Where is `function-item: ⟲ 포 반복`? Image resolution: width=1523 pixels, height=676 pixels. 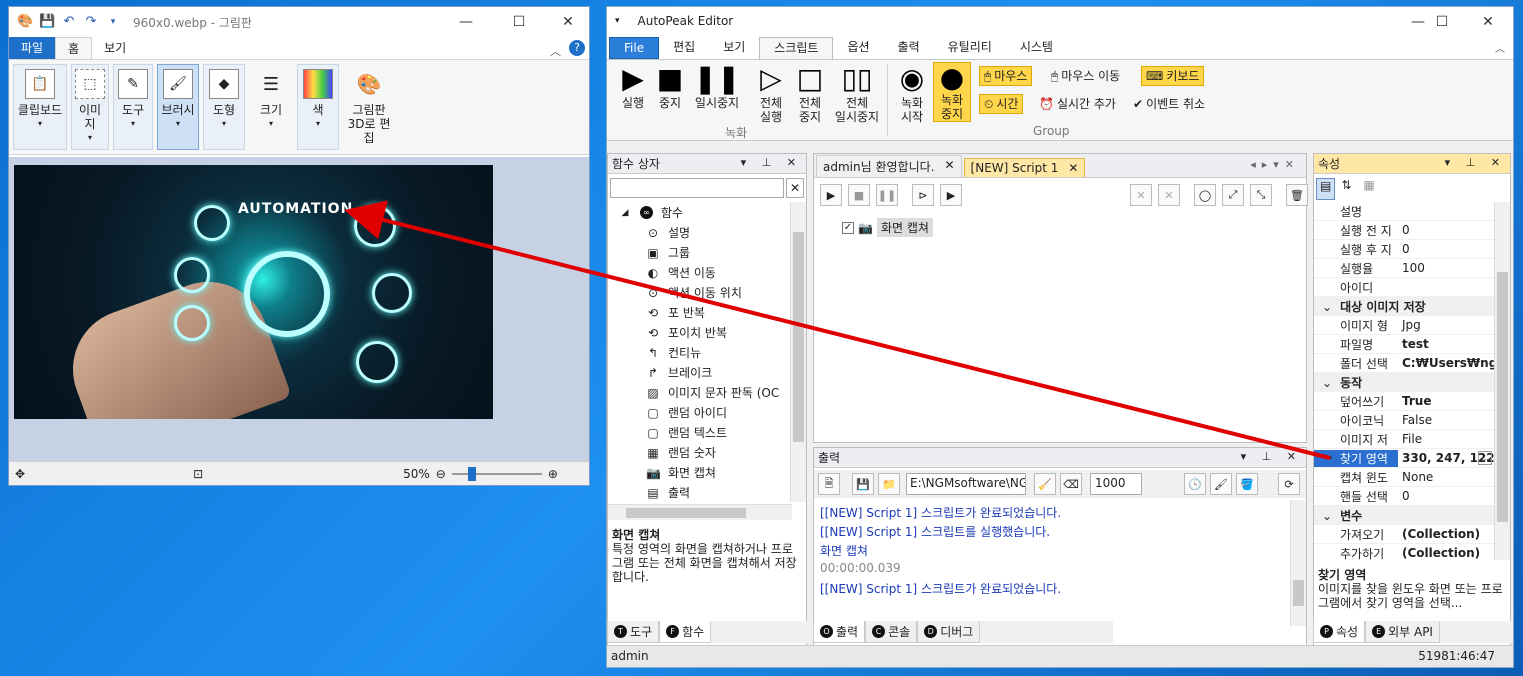 function-item: ⟲ 포 반복 is located at coordinates (675, 312).